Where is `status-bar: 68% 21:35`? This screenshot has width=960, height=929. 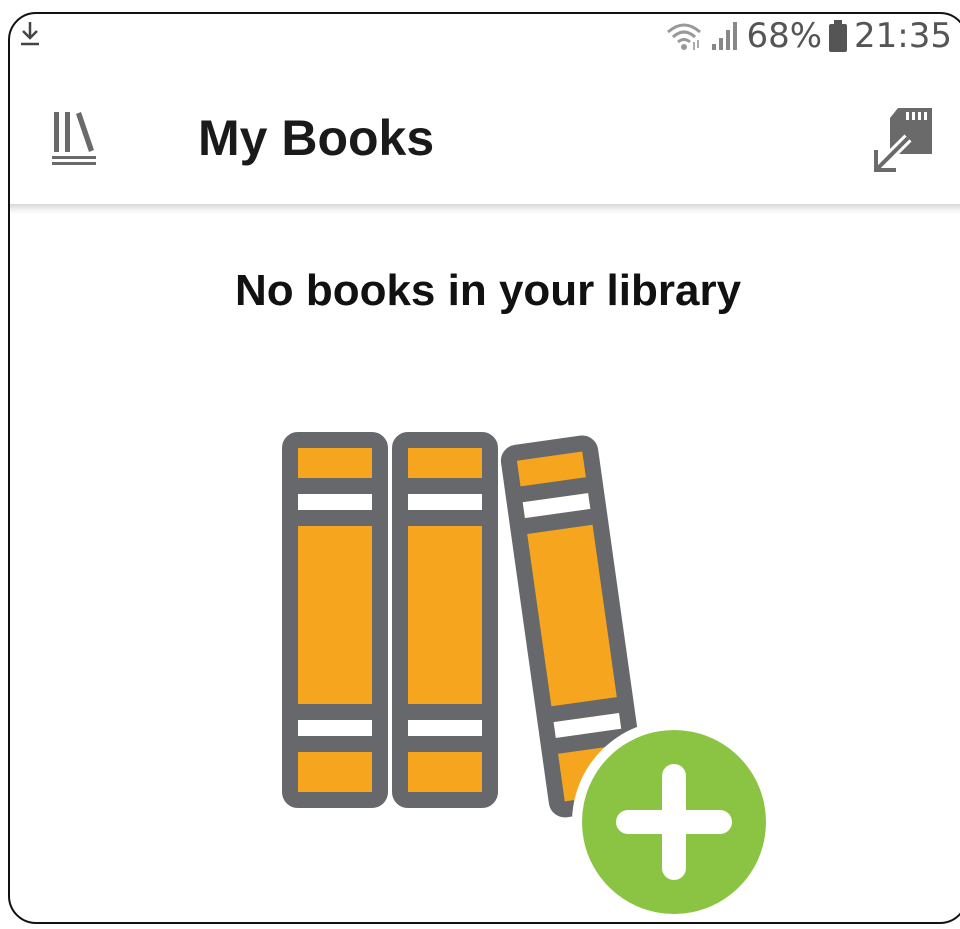 status-bar: 68% 21:35 is located at coordinates (485, 36).